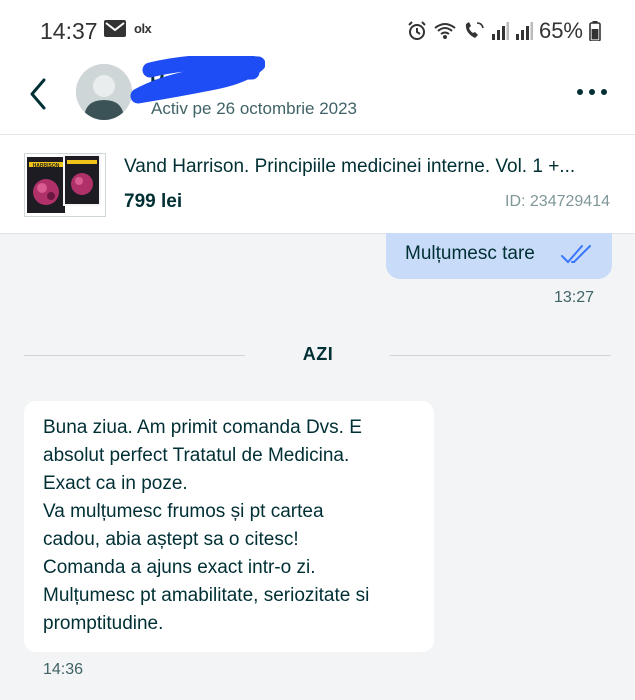 The height and width of the screenshot is (700, 635). What do you see at coordinates (474, 30) in the screenshot?
I see `wifi-calling-icon` at bounding box center [474, 30].